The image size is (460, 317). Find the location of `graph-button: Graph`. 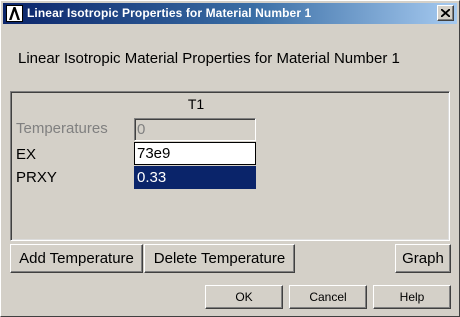

graph-button: Graph is located at coordinates (423, 258).